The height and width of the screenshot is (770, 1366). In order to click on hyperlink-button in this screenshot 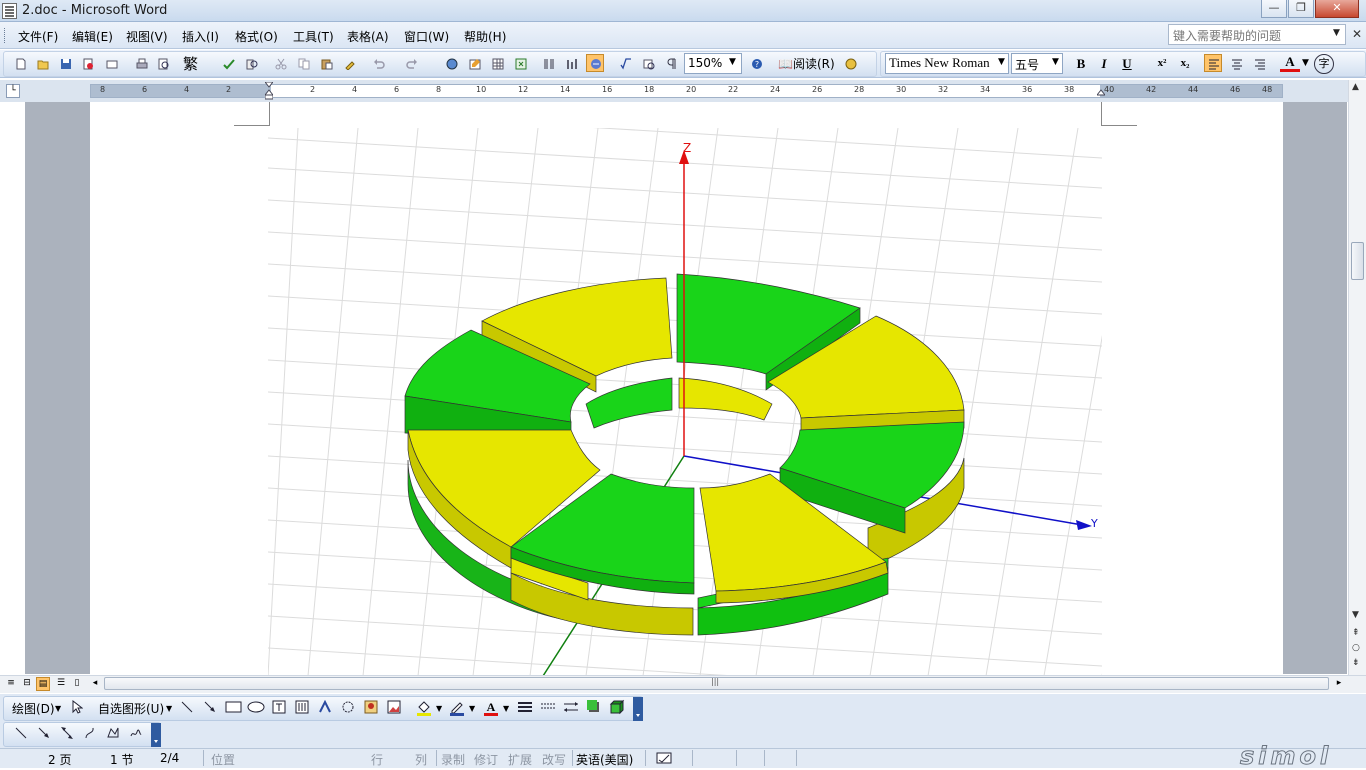, I will do `click(452, 64)`.